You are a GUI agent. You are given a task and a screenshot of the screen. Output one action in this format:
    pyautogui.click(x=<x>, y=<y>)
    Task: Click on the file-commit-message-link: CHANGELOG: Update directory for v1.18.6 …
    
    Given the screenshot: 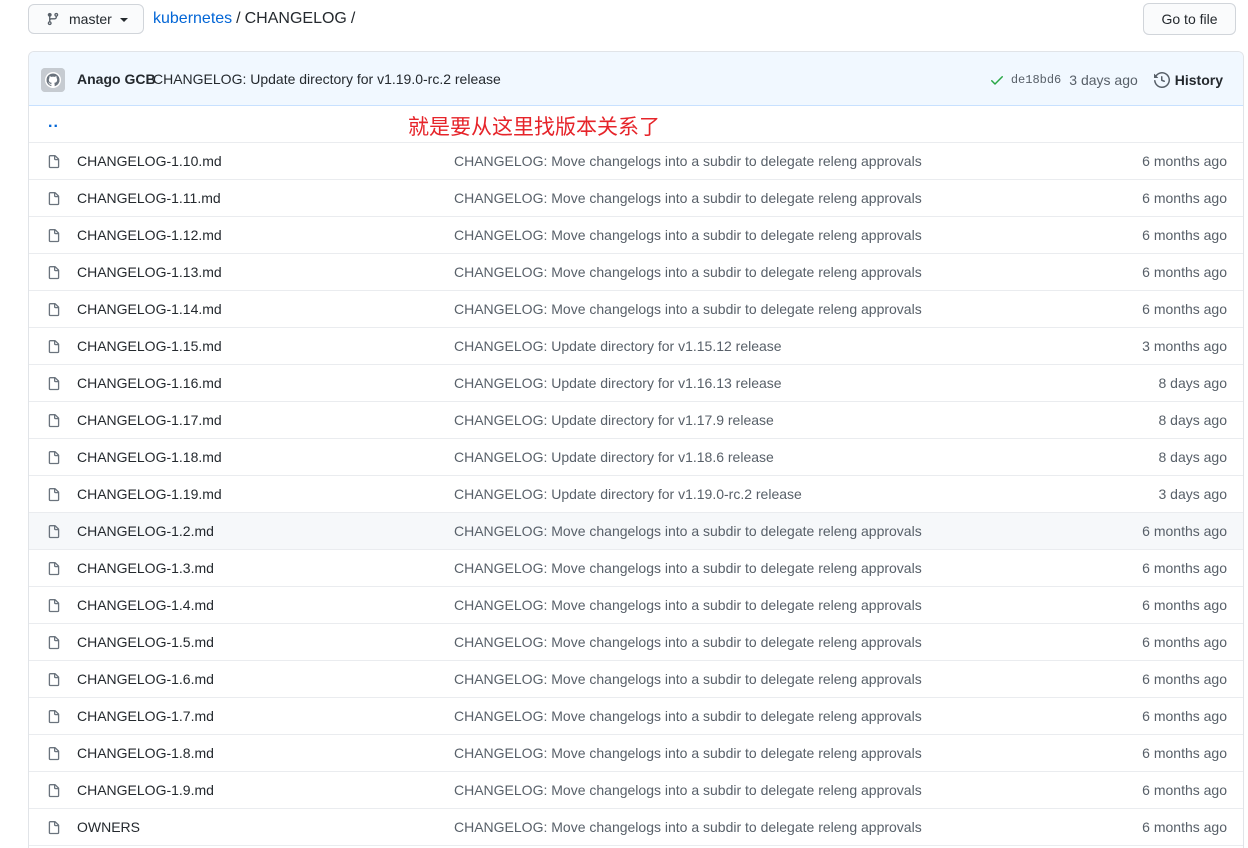 What is the action you would take?
    pyautogui.click(x=614, y=457)
    